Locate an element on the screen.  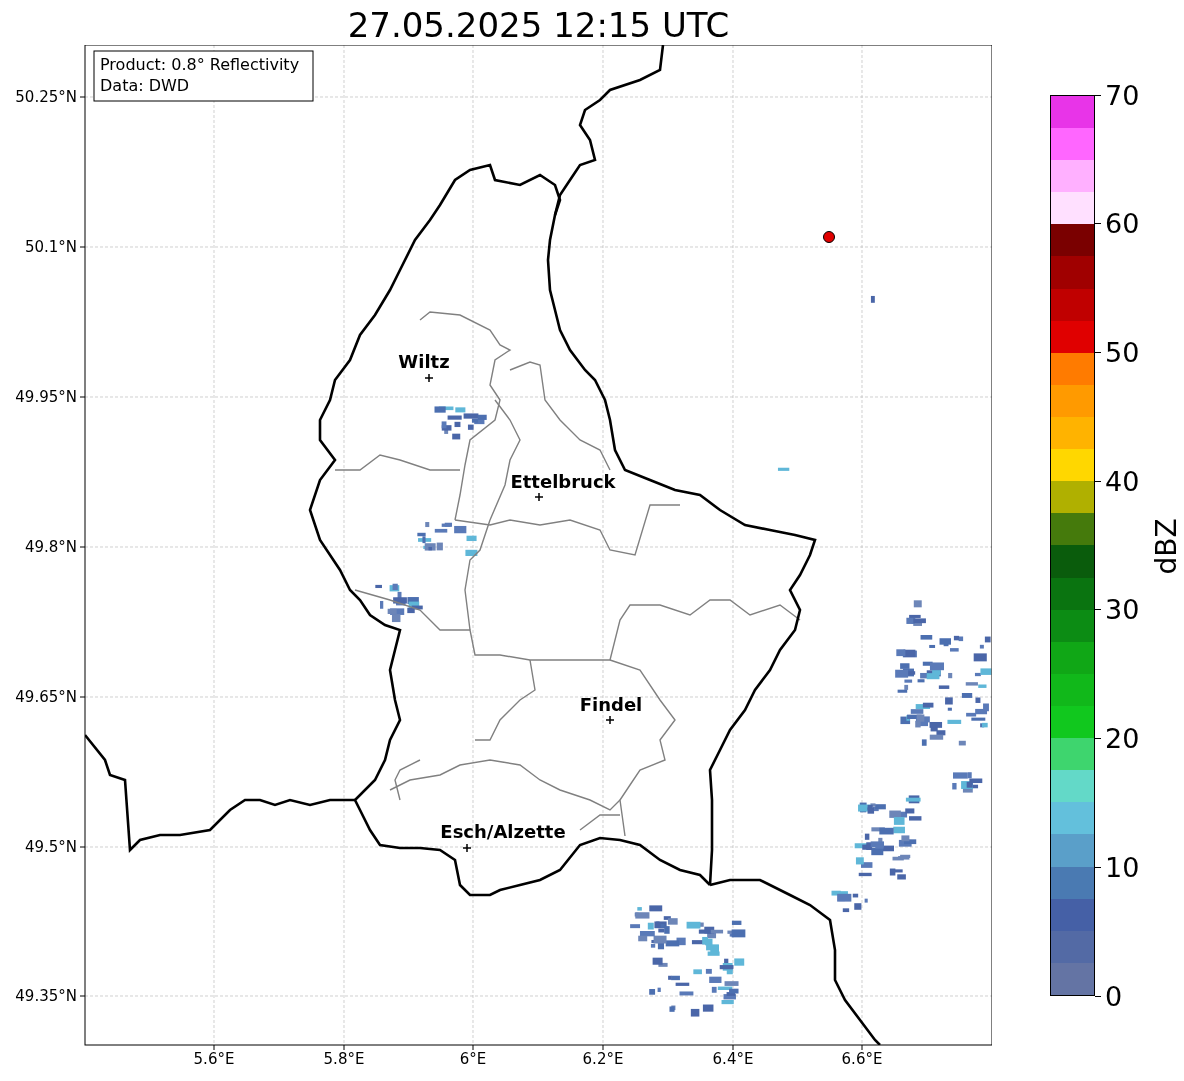
latitude-label: 49.5°N is located at coordinates (50, 847).